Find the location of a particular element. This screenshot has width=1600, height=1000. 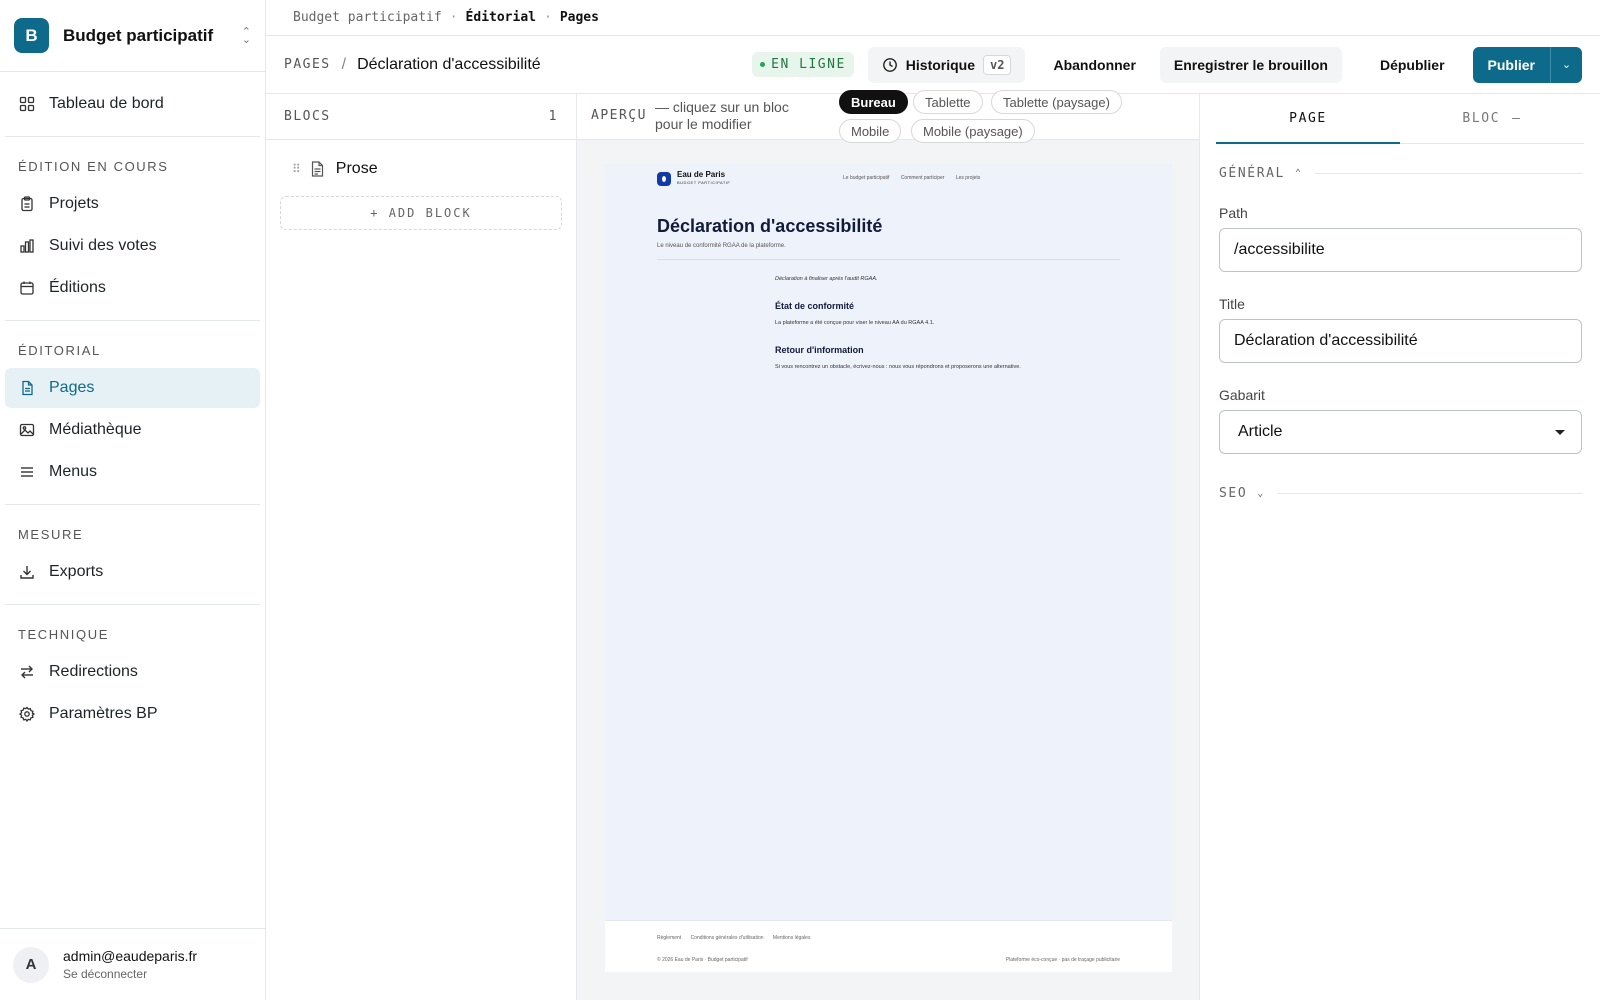

sidebar-item-label: Pages is located at coordinates (72, 387).